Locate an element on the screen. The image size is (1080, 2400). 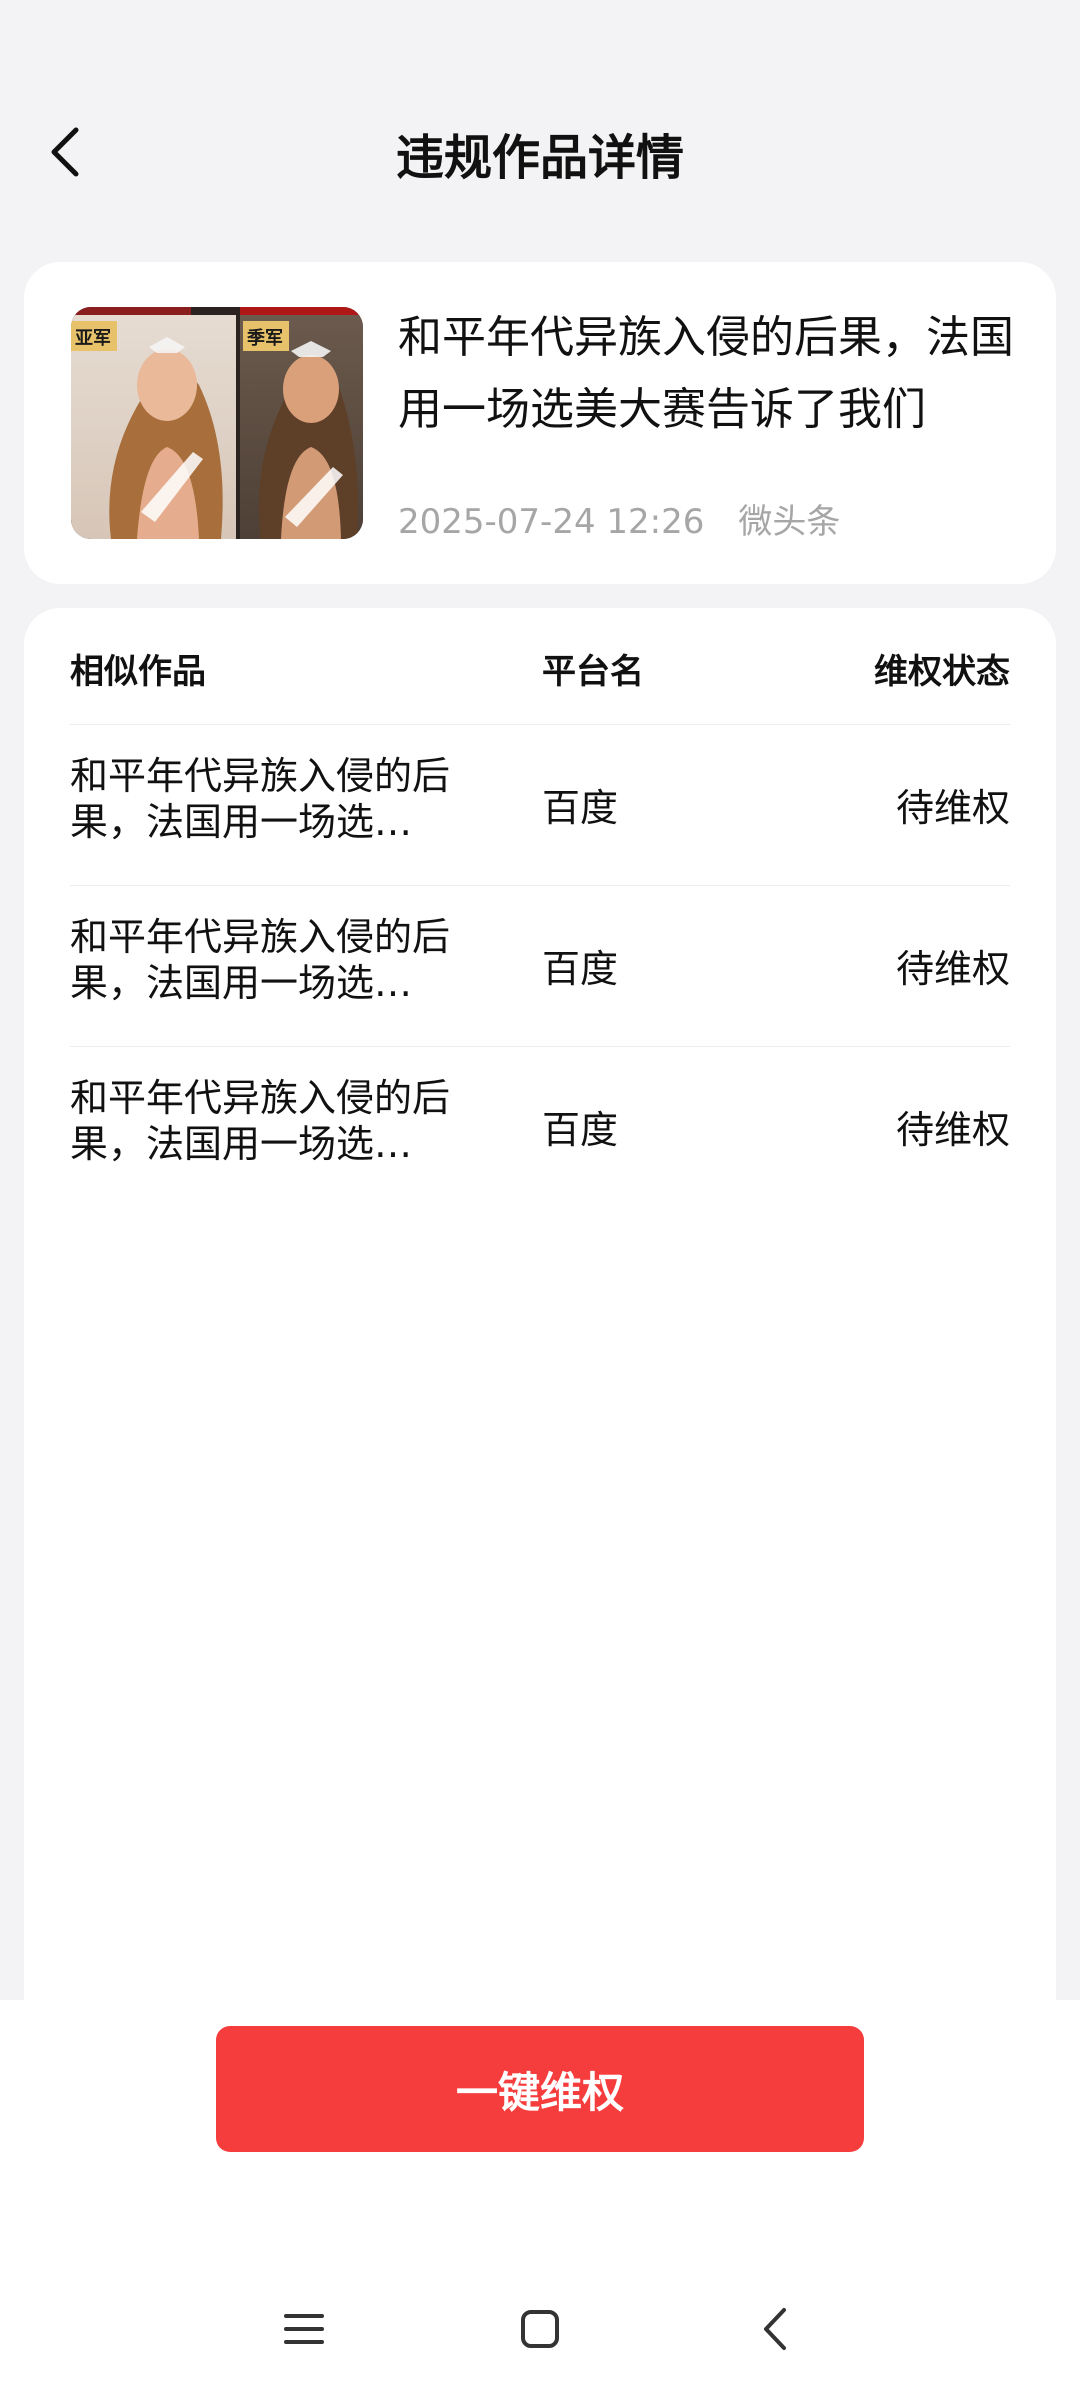
column-header-status: 维权状态 is located at coordinates (942, 672).